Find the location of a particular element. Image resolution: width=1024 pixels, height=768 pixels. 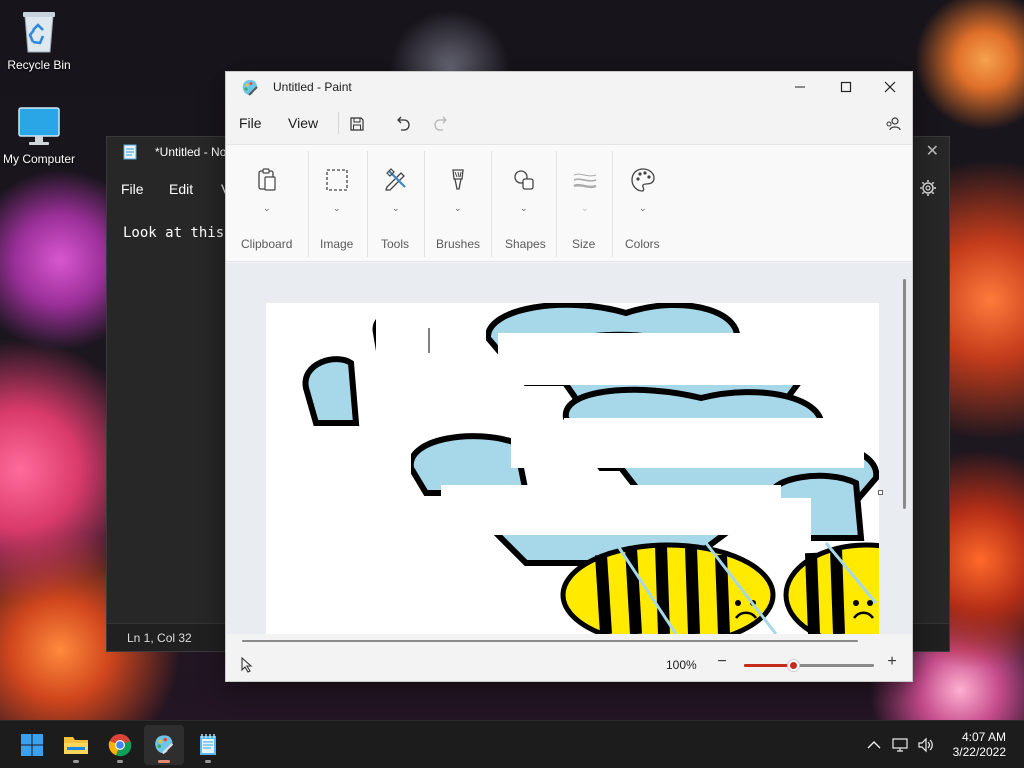

network-status is located at coordinates (901, 745).